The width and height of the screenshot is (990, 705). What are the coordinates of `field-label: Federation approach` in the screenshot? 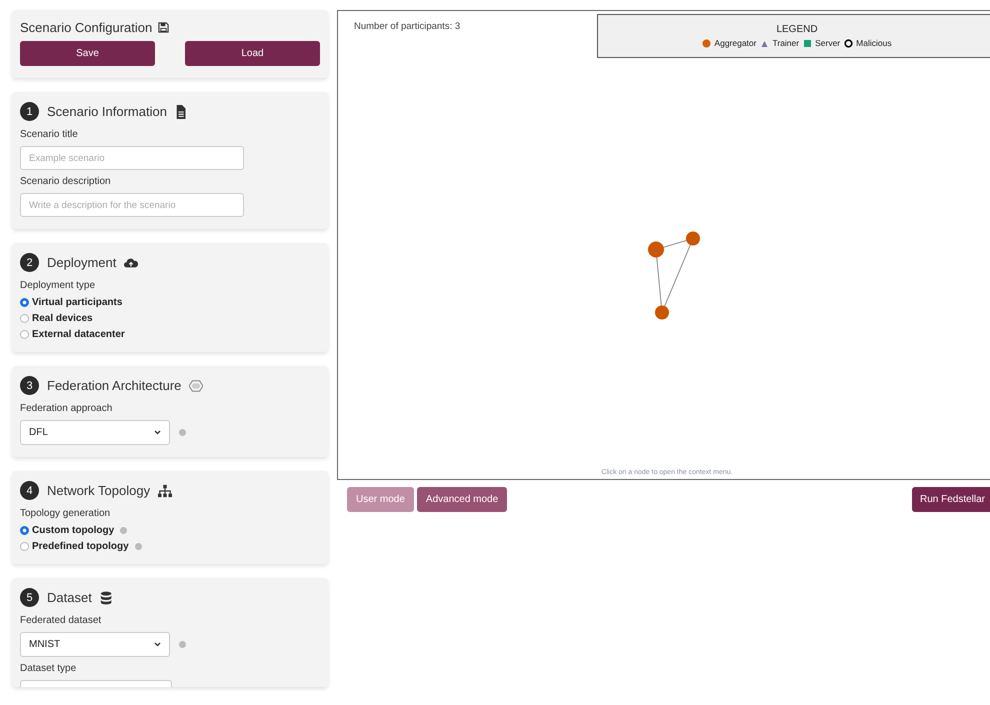 It's located at (67, 408).